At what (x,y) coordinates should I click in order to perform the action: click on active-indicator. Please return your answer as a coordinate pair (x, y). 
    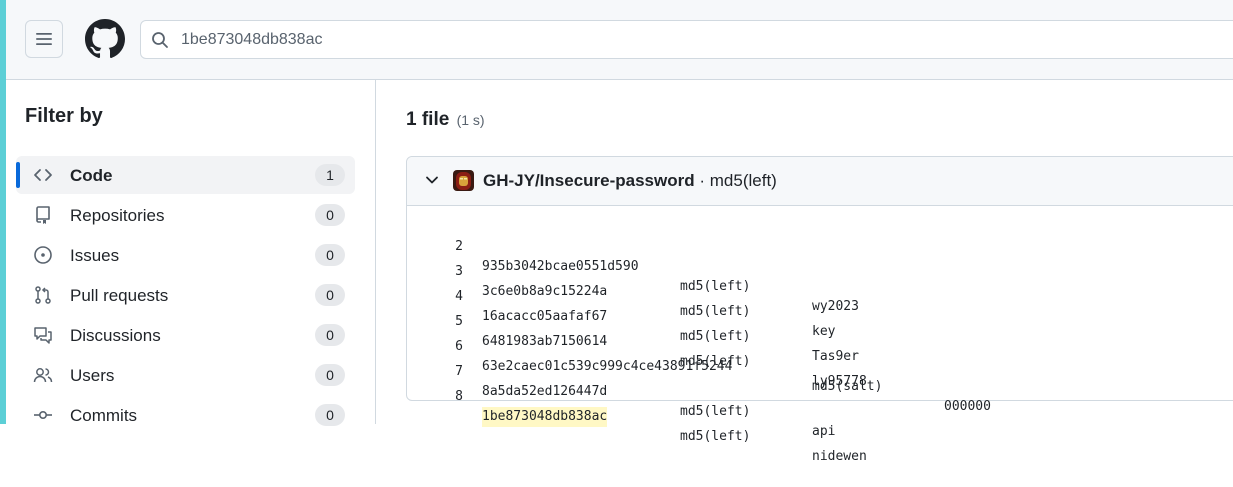
    Looking at the image, I should click on (18, 175).